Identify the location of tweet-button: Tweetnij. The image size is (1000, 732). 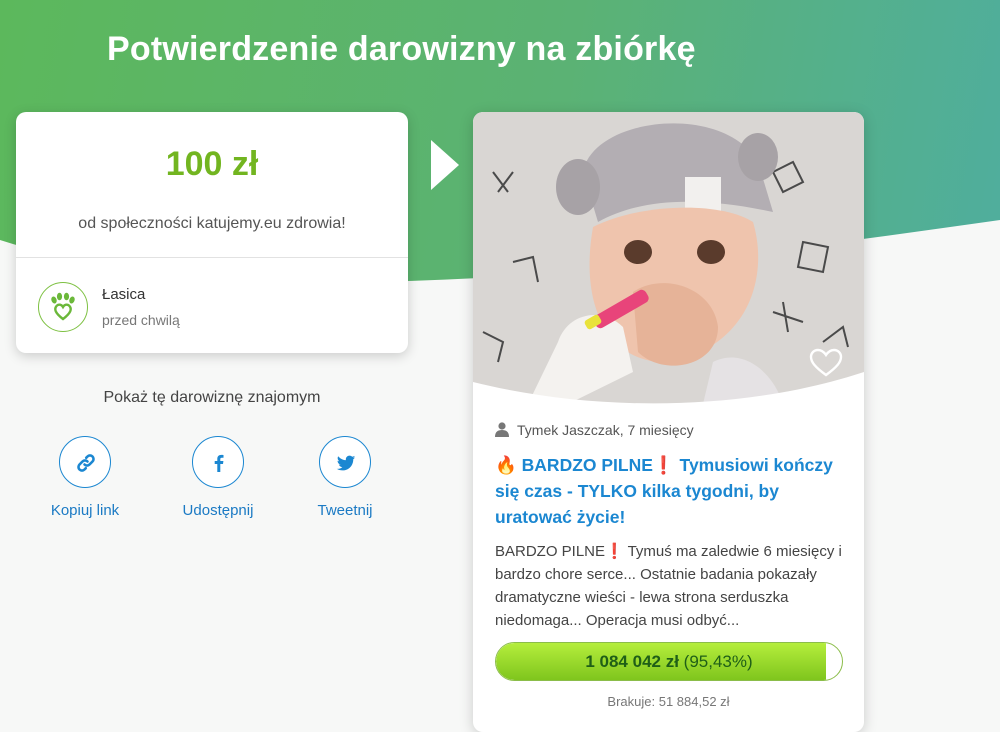
(345, 477).